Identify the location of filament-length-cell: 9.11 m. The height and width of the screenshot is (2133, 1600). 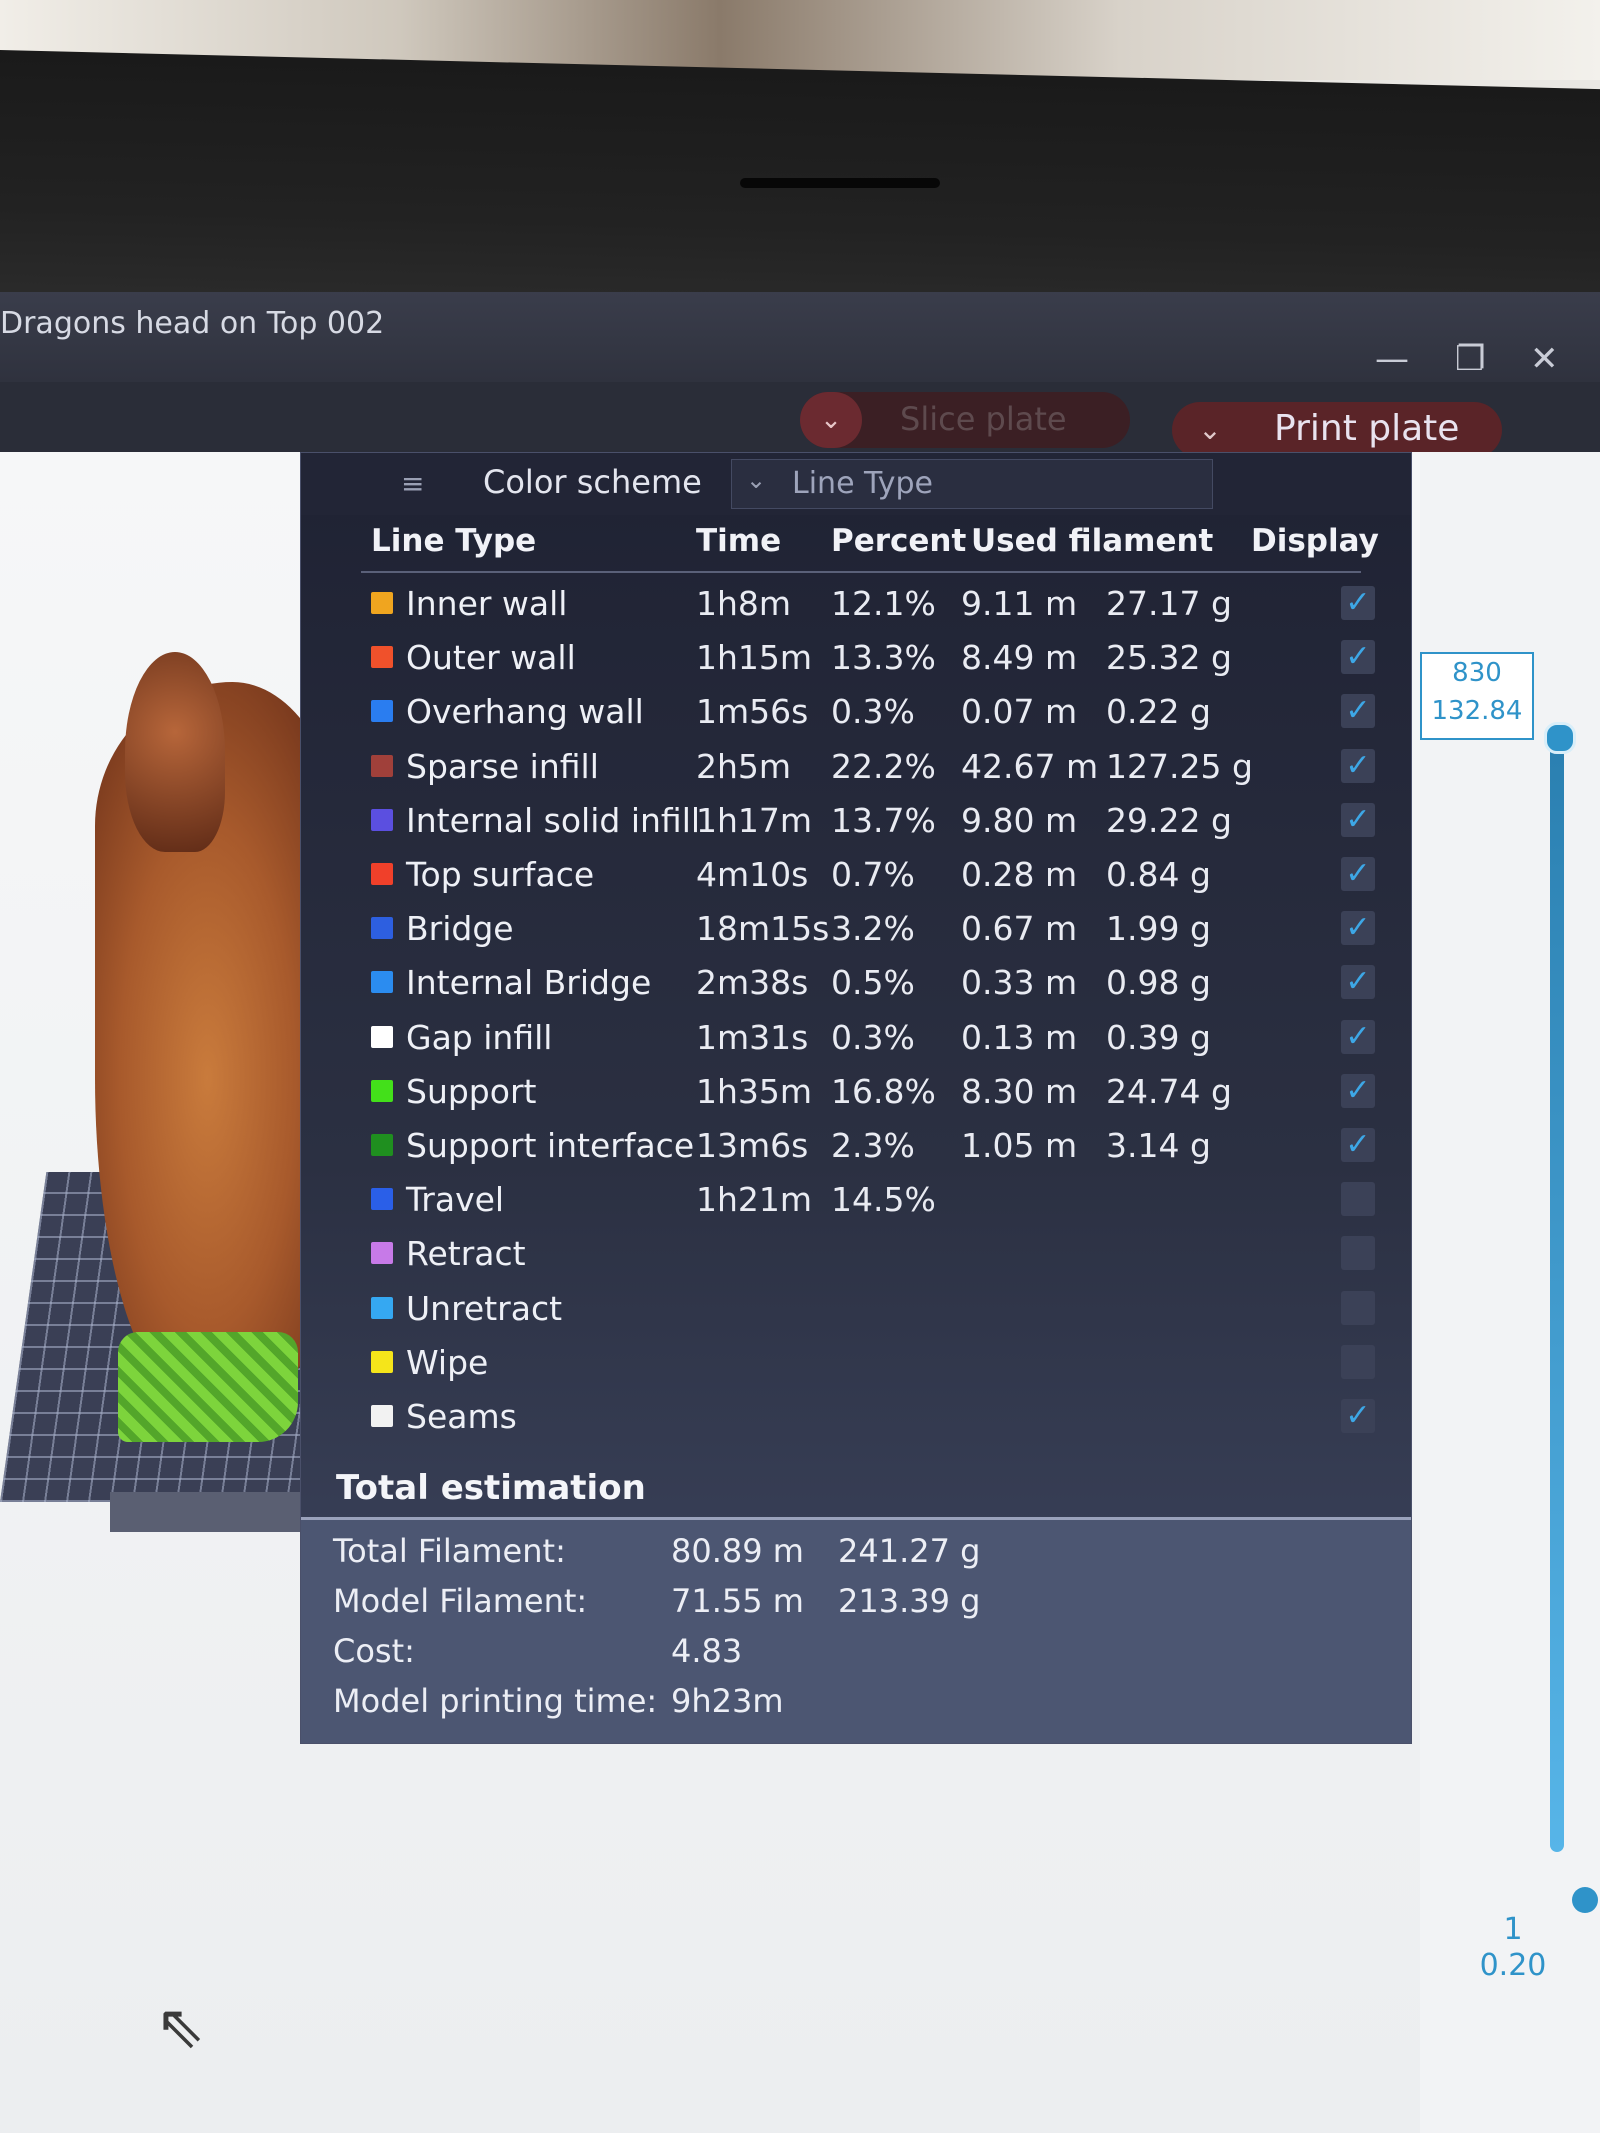
(1019, 603).